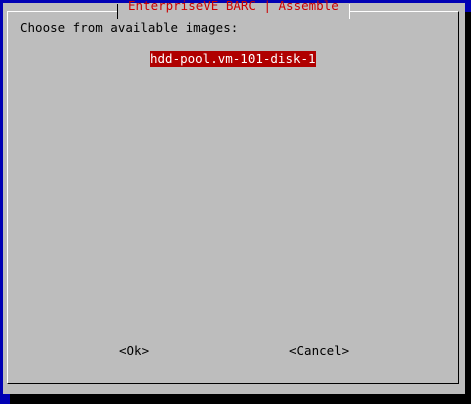  What do you see at coordinates (233, 6) in the screenshot?
I see `dialog-title: EnterpriseVE BARC | Assemble` at bounding box center [233, 6].